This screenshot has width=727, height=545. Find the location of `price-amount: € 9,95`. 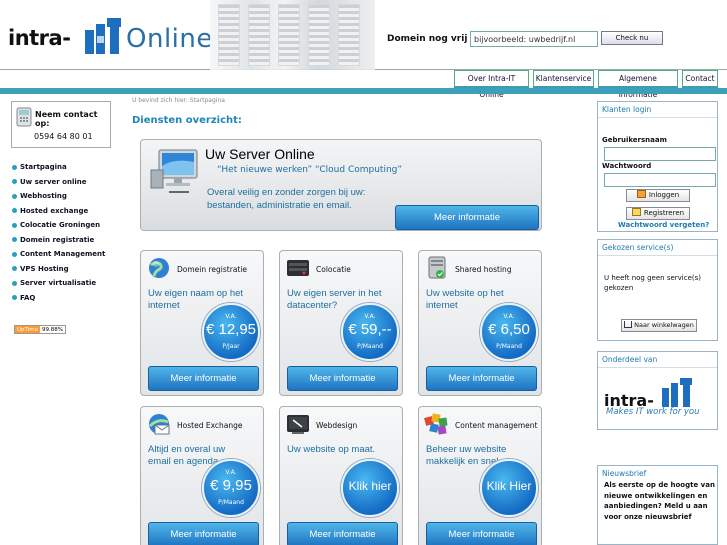

price-amount: € 9,95 is located at coordinates (231, 485).